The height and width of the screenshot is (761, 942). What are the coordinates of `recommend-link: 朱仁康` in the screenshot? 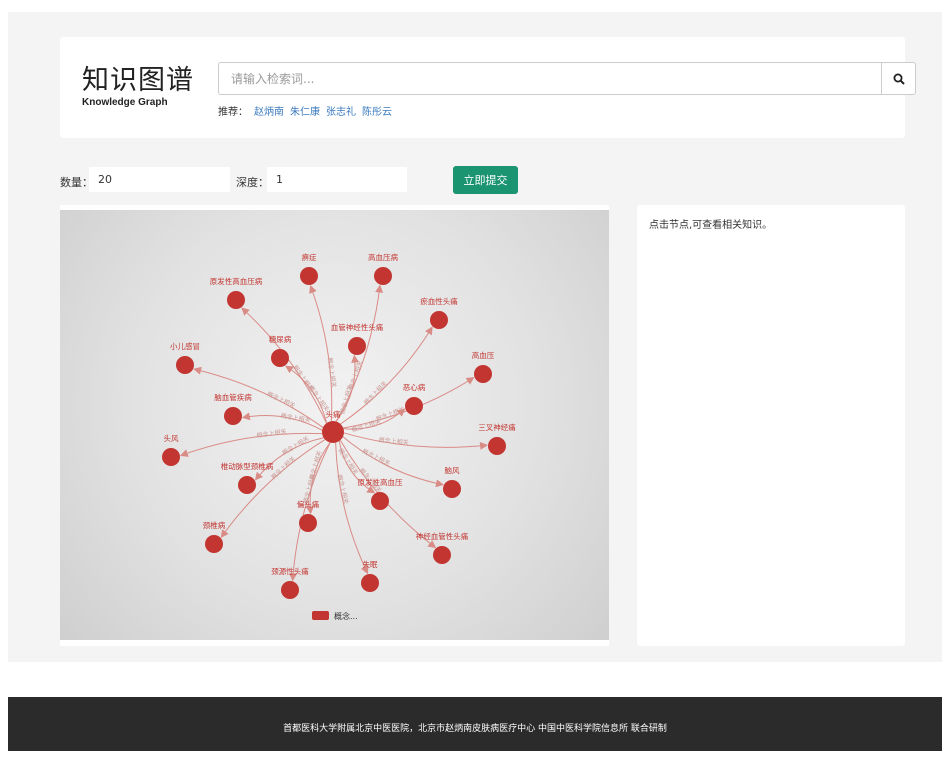 It's located at (305, 112).